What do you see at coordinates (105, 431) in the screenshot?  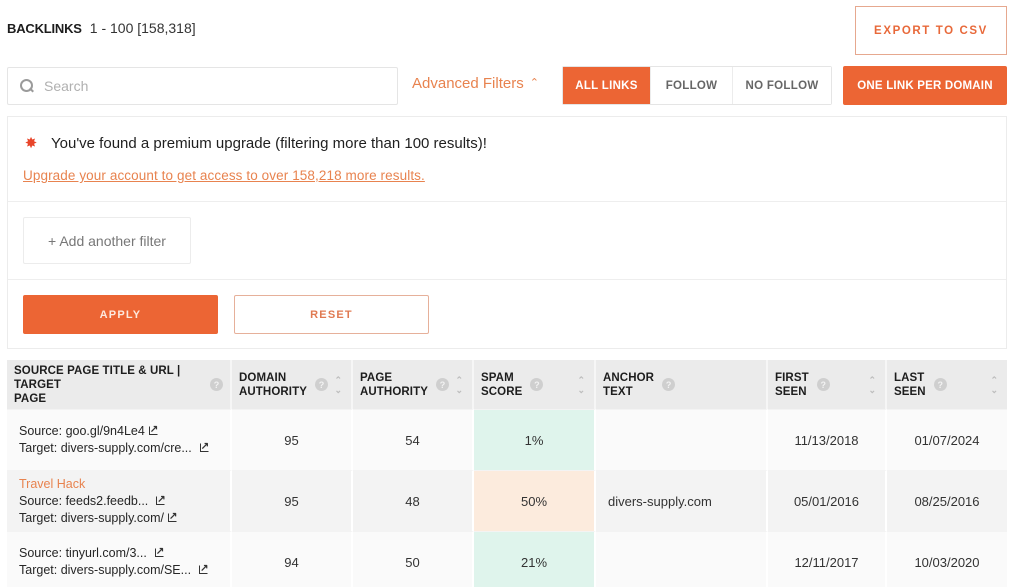 I see `source-url: goo.gl/9n4Le4` at bounding box center [105, 431].